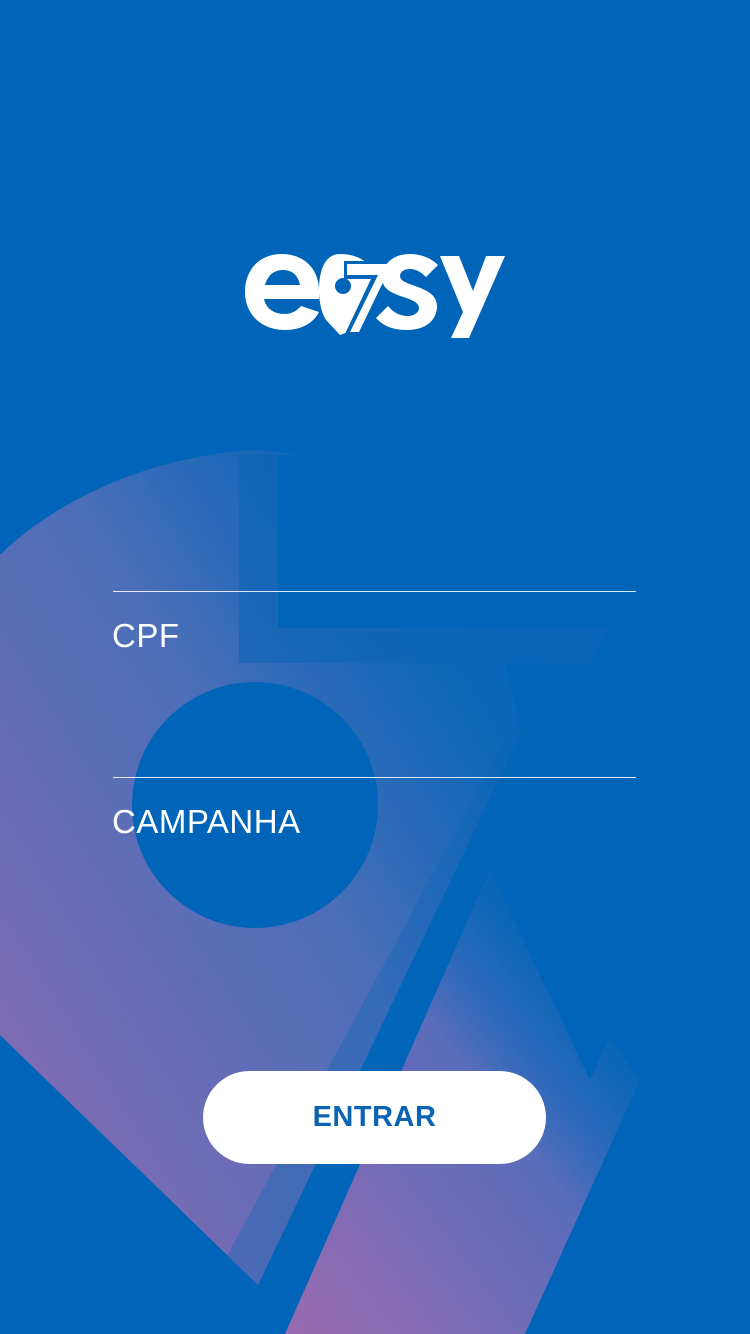 The width and height of the screenshot is (750, 1334). I want to click on logo-letter-e, so click(282, 292).